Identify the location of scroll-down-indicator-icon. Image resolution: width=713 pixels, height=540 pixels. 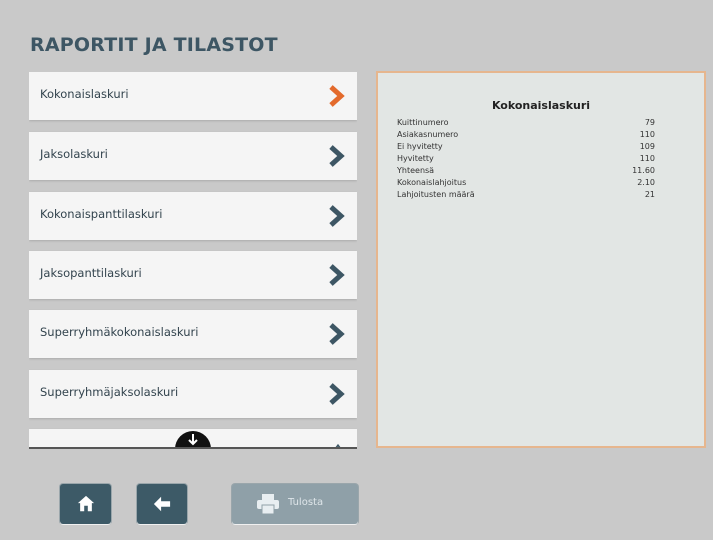
(193, 438).